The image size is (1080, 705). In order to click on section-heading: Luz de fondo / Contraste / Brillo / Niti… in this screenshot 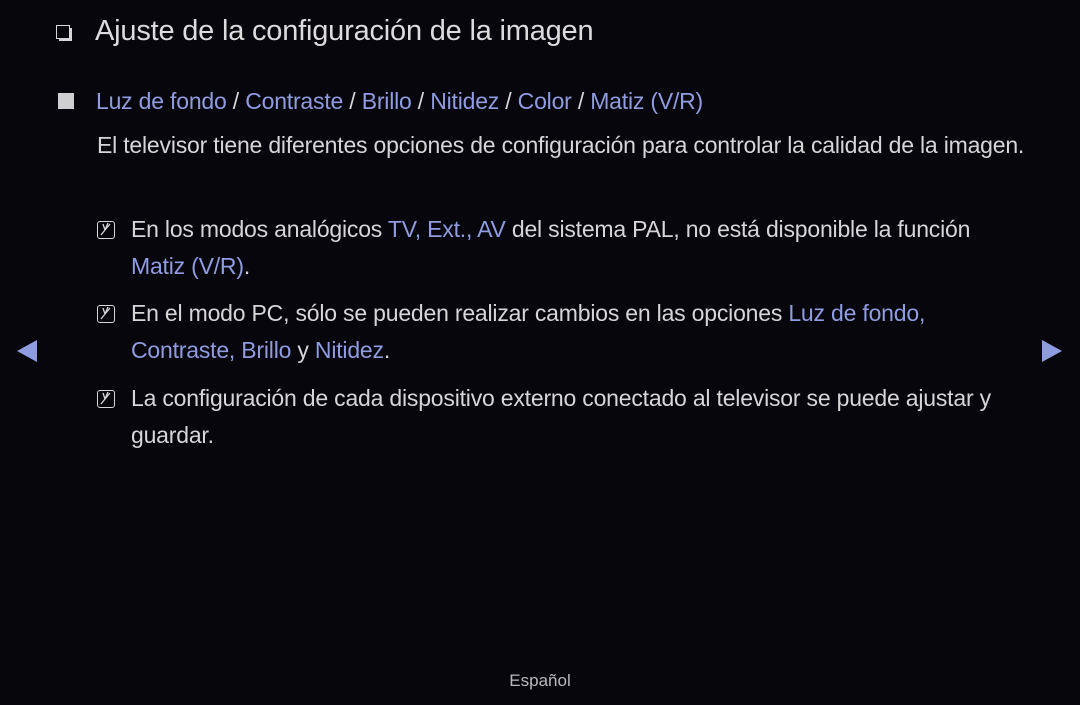, I will do `click(399, 101)`.